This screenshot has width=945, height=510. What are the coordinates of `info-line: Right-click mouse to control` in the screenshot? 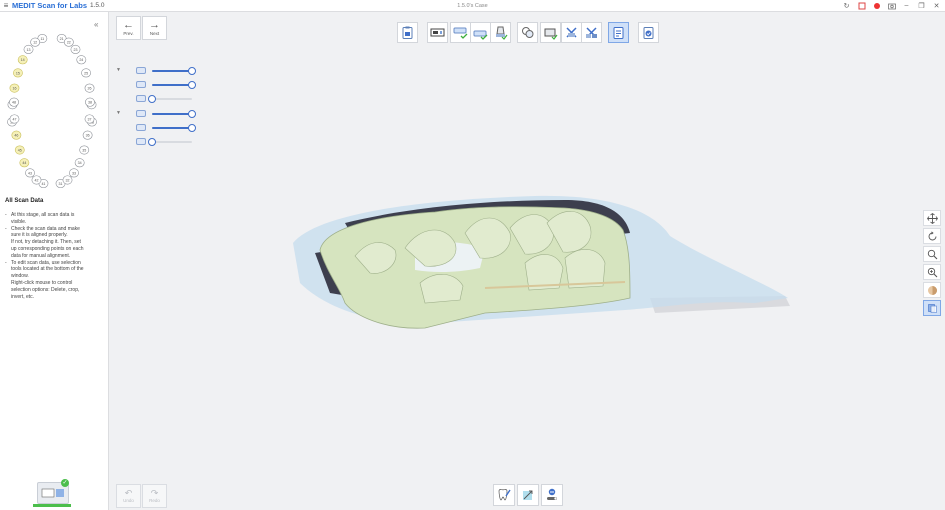 It's located at (42, 282).